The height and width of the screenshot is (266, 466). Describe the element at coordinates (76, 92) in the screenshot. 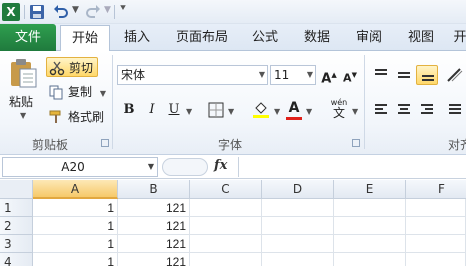

I see `copy-button: 复制 ▼` at that location.